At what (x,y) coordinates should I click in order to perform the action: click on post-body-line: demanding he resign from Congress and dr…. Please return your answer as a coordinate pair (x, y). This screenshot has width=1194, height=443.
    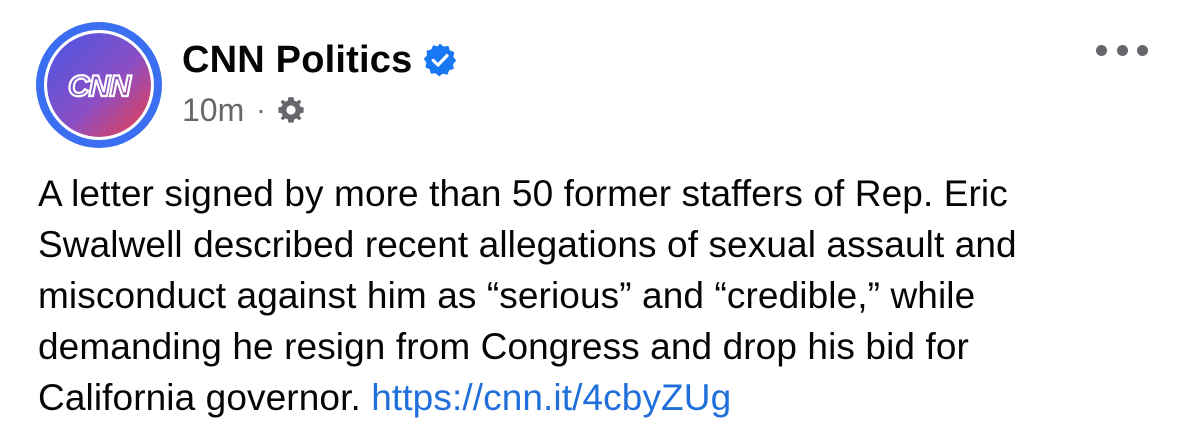
    Looking at the image, I should click on (503, 346).